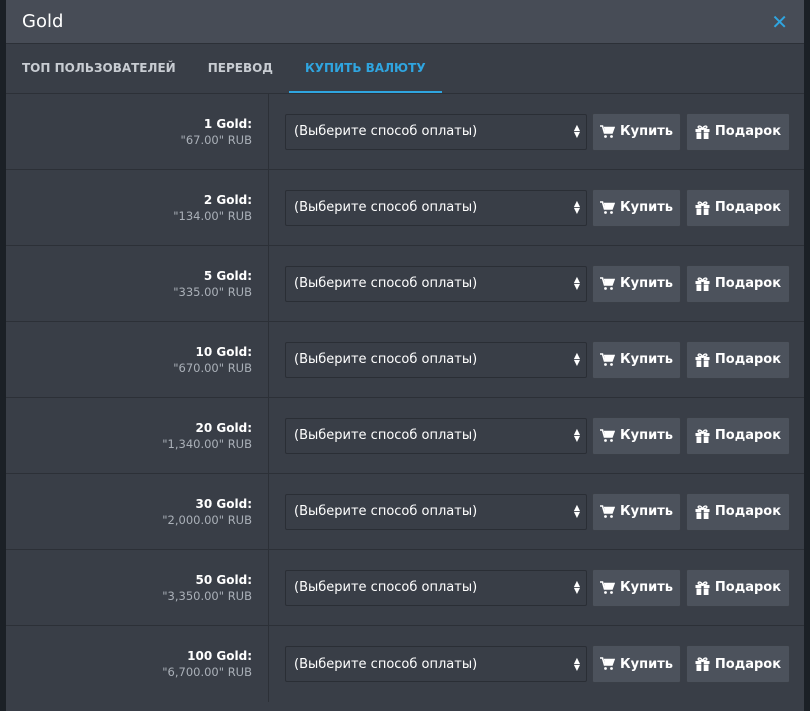 The image size is (810, 711). Describe the element at coordinates (223, 351) in the screenshot. I see `offer-amount: 10 Gold:` at that location.